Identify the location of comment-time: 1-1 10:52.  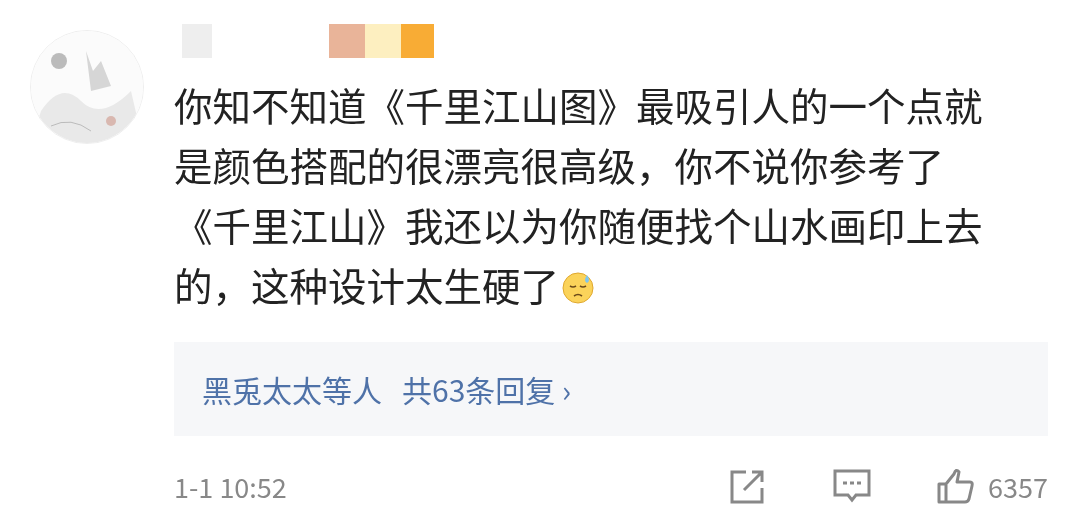
(231, 486).